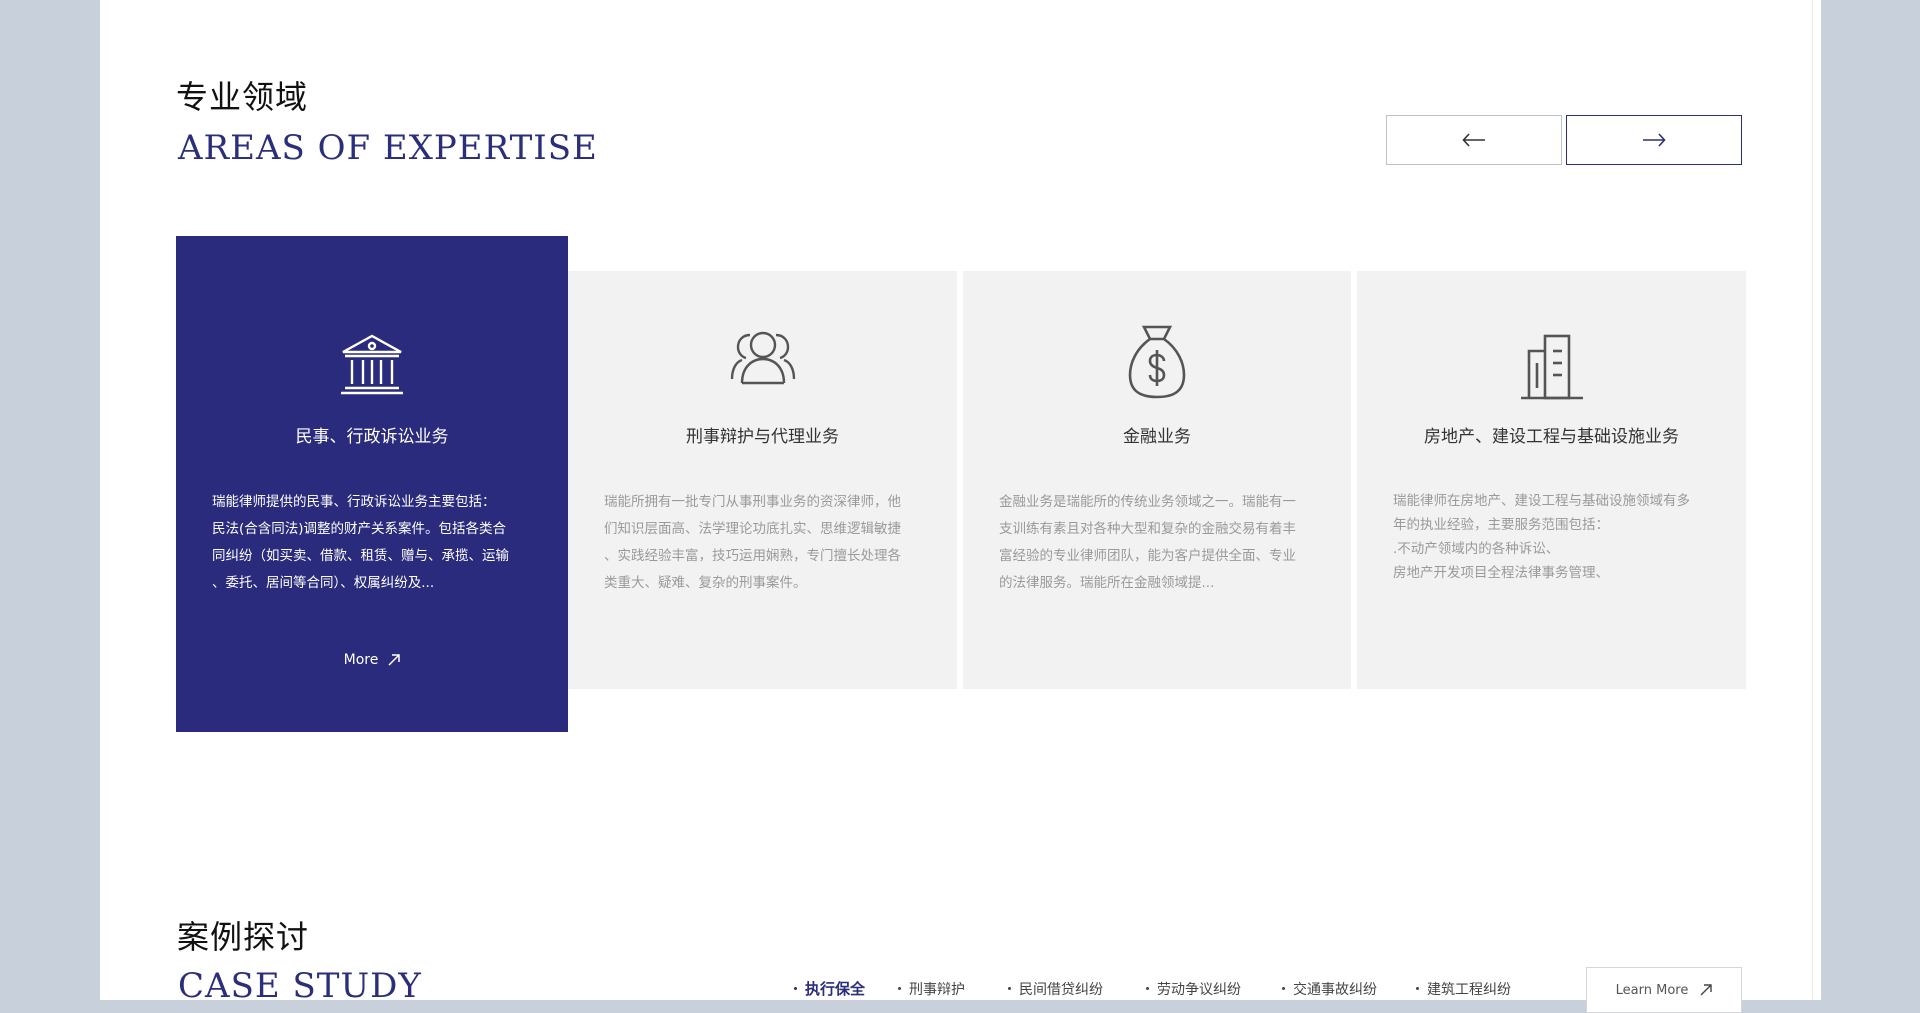 The width and height of the screenshot is (1920, 1013). What do you see at coordinates (1147, 502) in the screenshot?
I see `desc-line: 金融业务是瑞能所的传统业务领域之一。瑞能有一` at bounding box center [1147, 502].